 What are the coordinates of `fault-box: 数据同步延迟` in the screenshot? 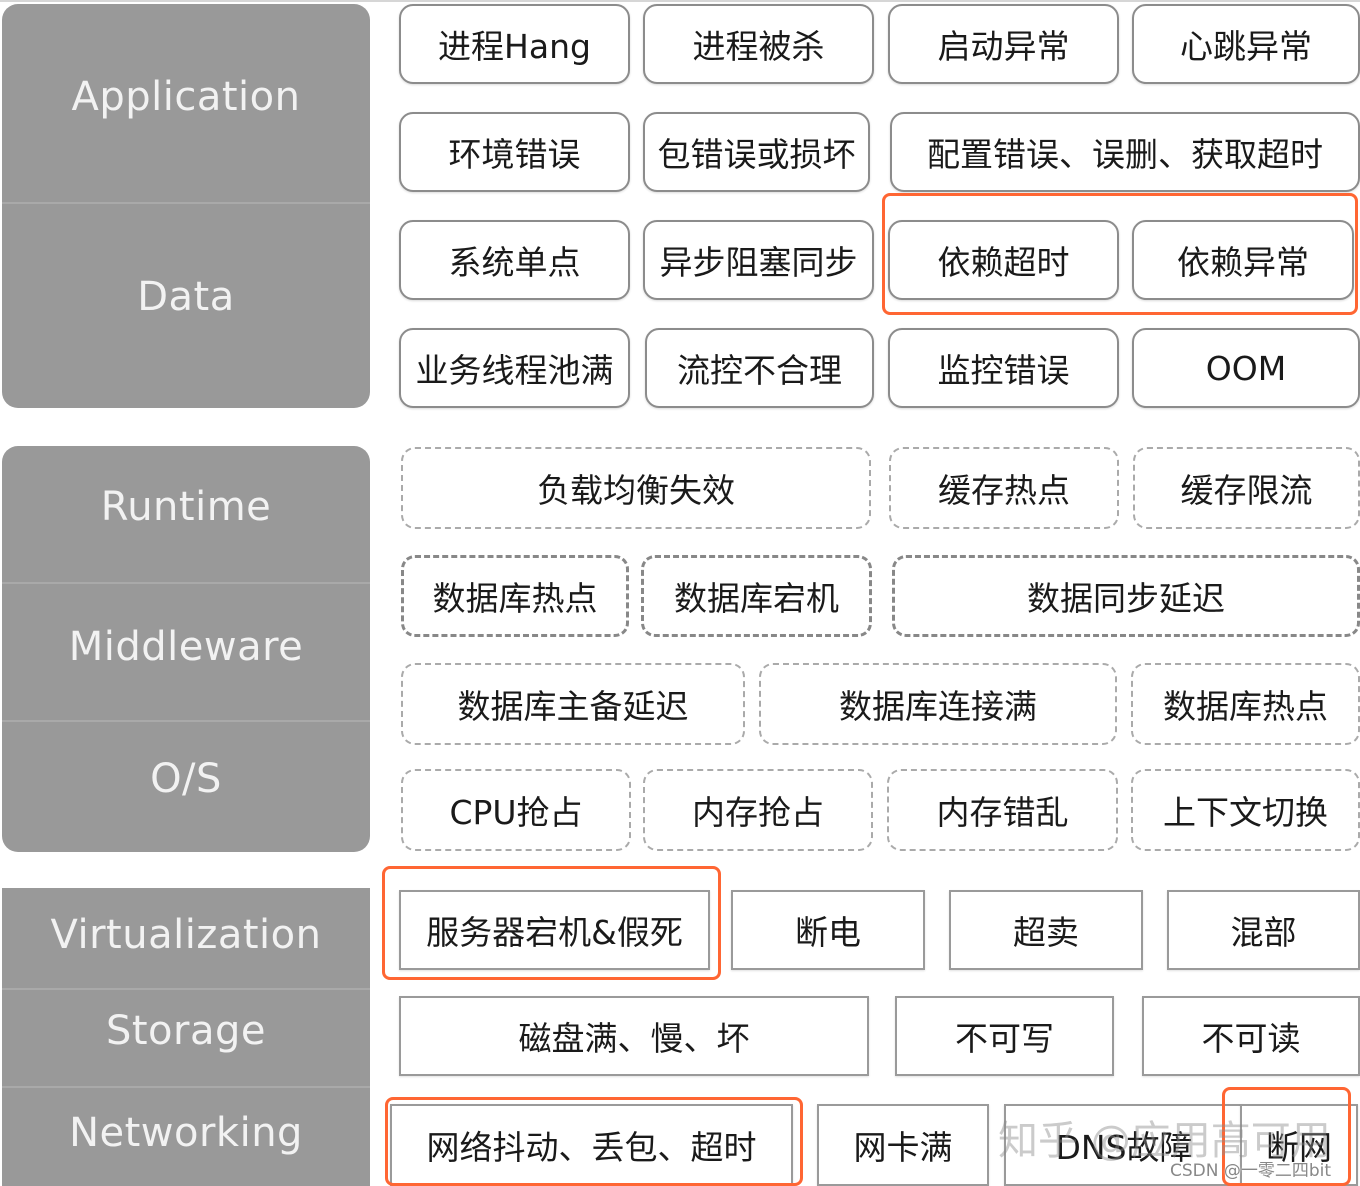 It's located at (1126, 596).